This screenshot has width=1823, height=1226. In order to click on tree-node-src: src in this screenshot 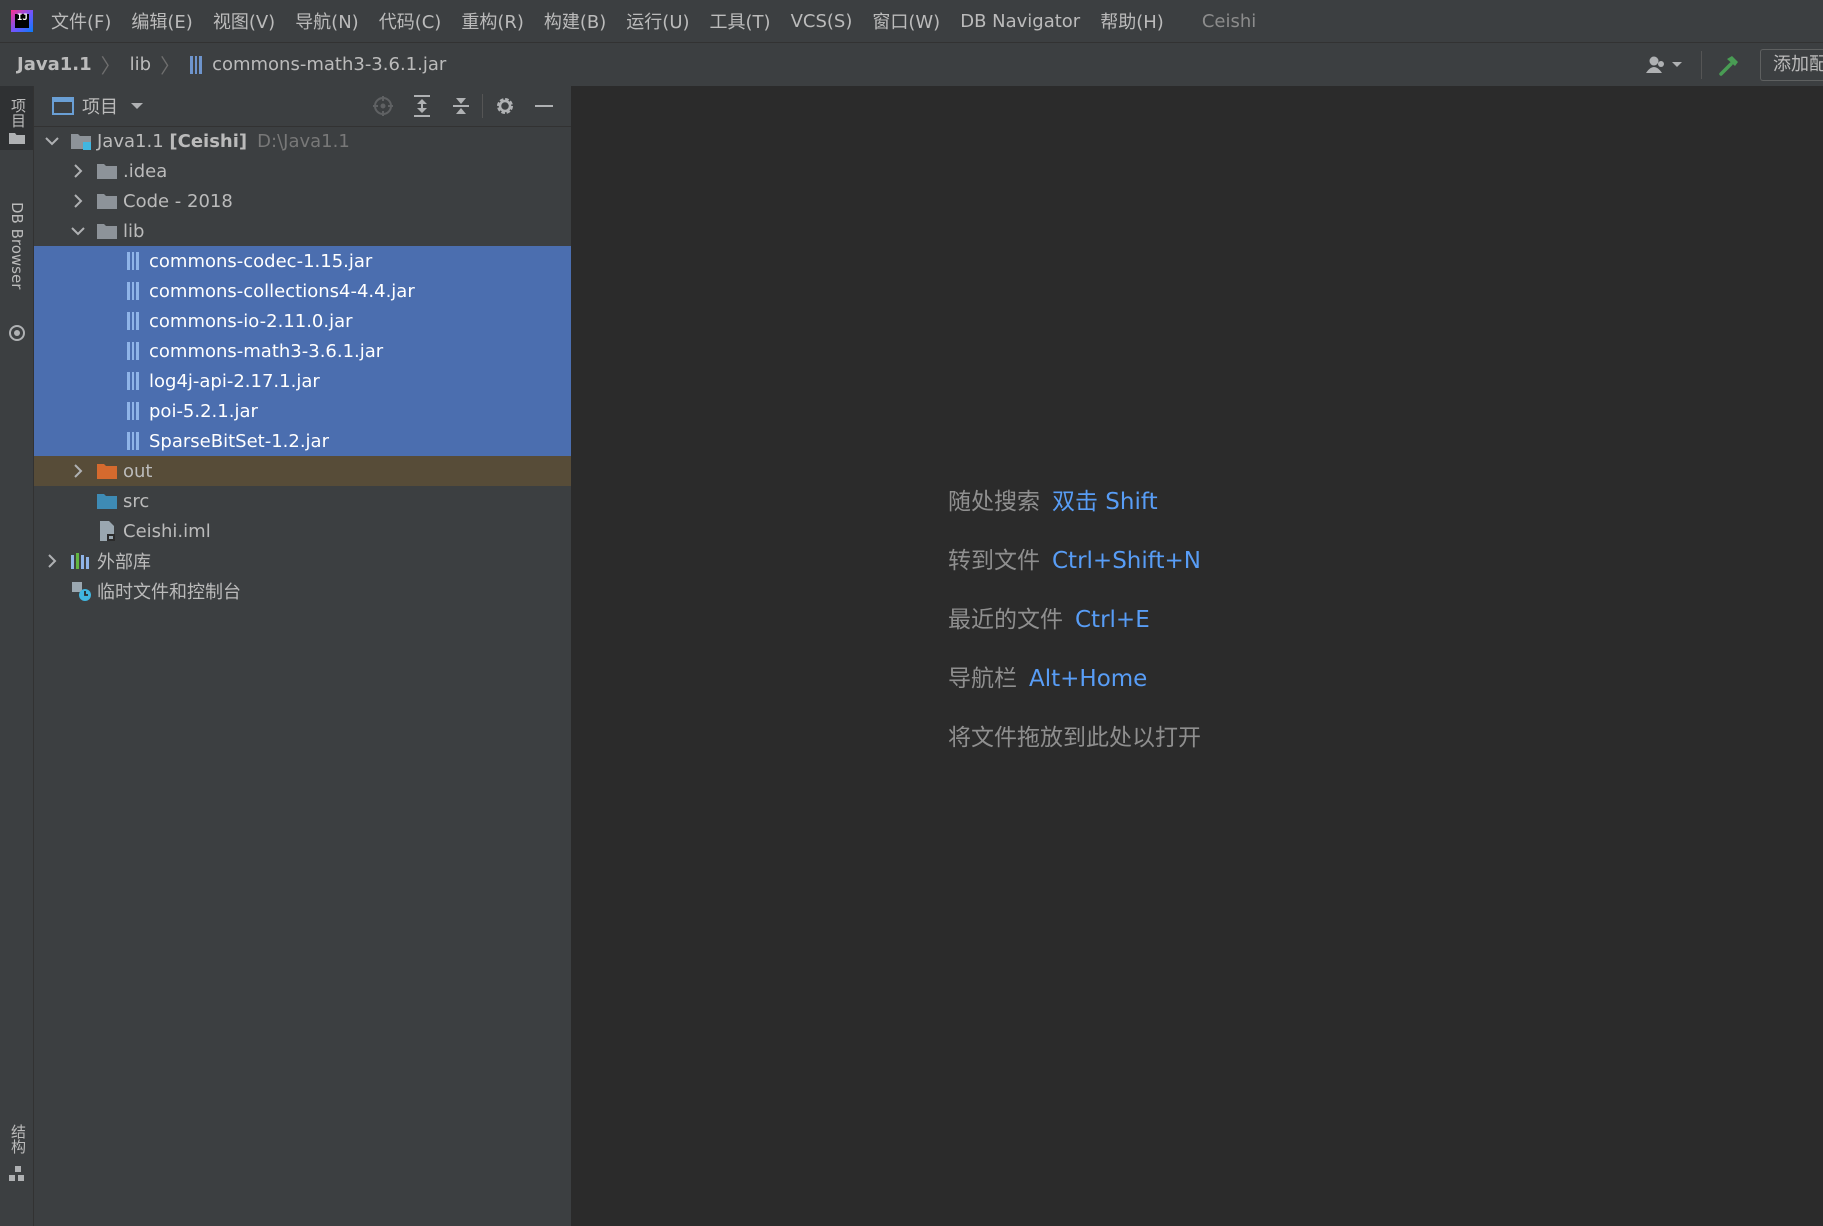, I will do `click(302, 501)`.